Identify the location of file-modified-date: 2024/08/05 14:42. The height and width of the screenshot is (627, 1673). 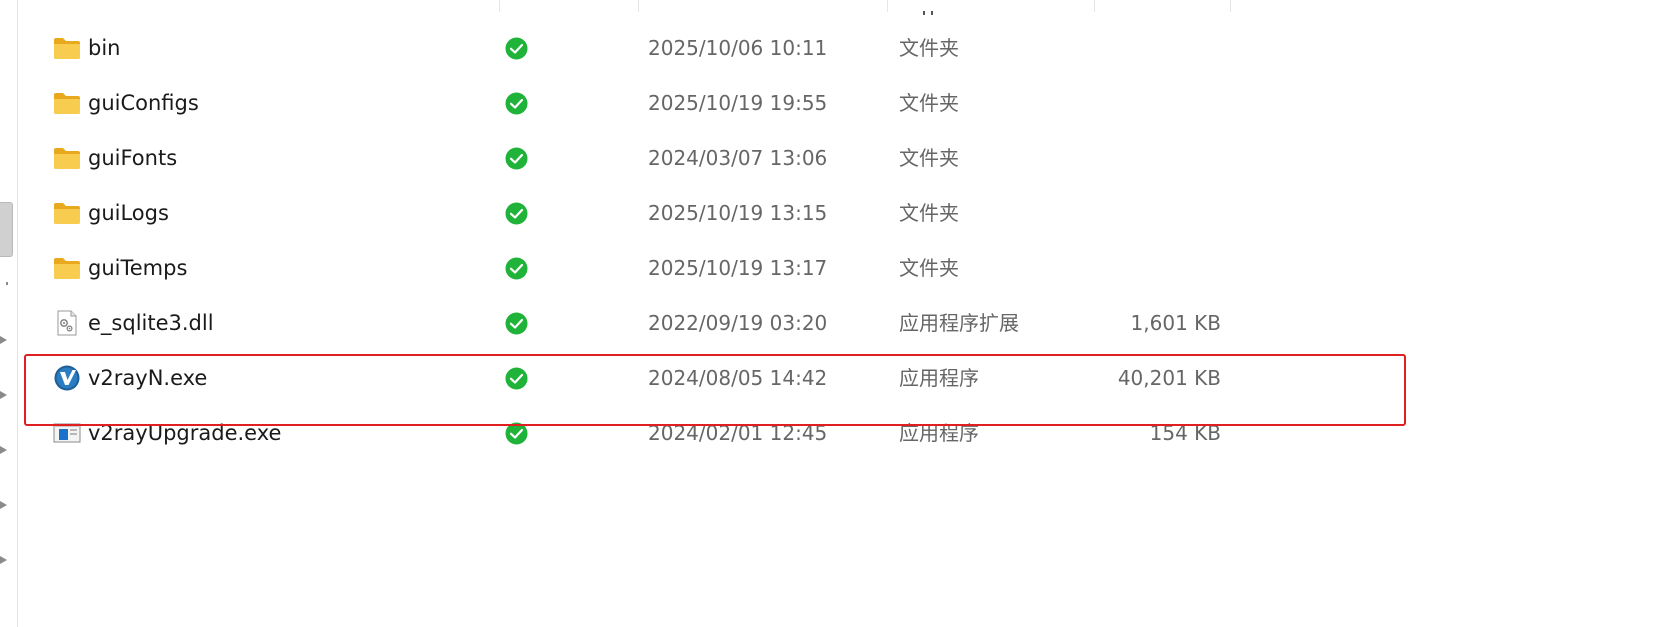
(738, 378).